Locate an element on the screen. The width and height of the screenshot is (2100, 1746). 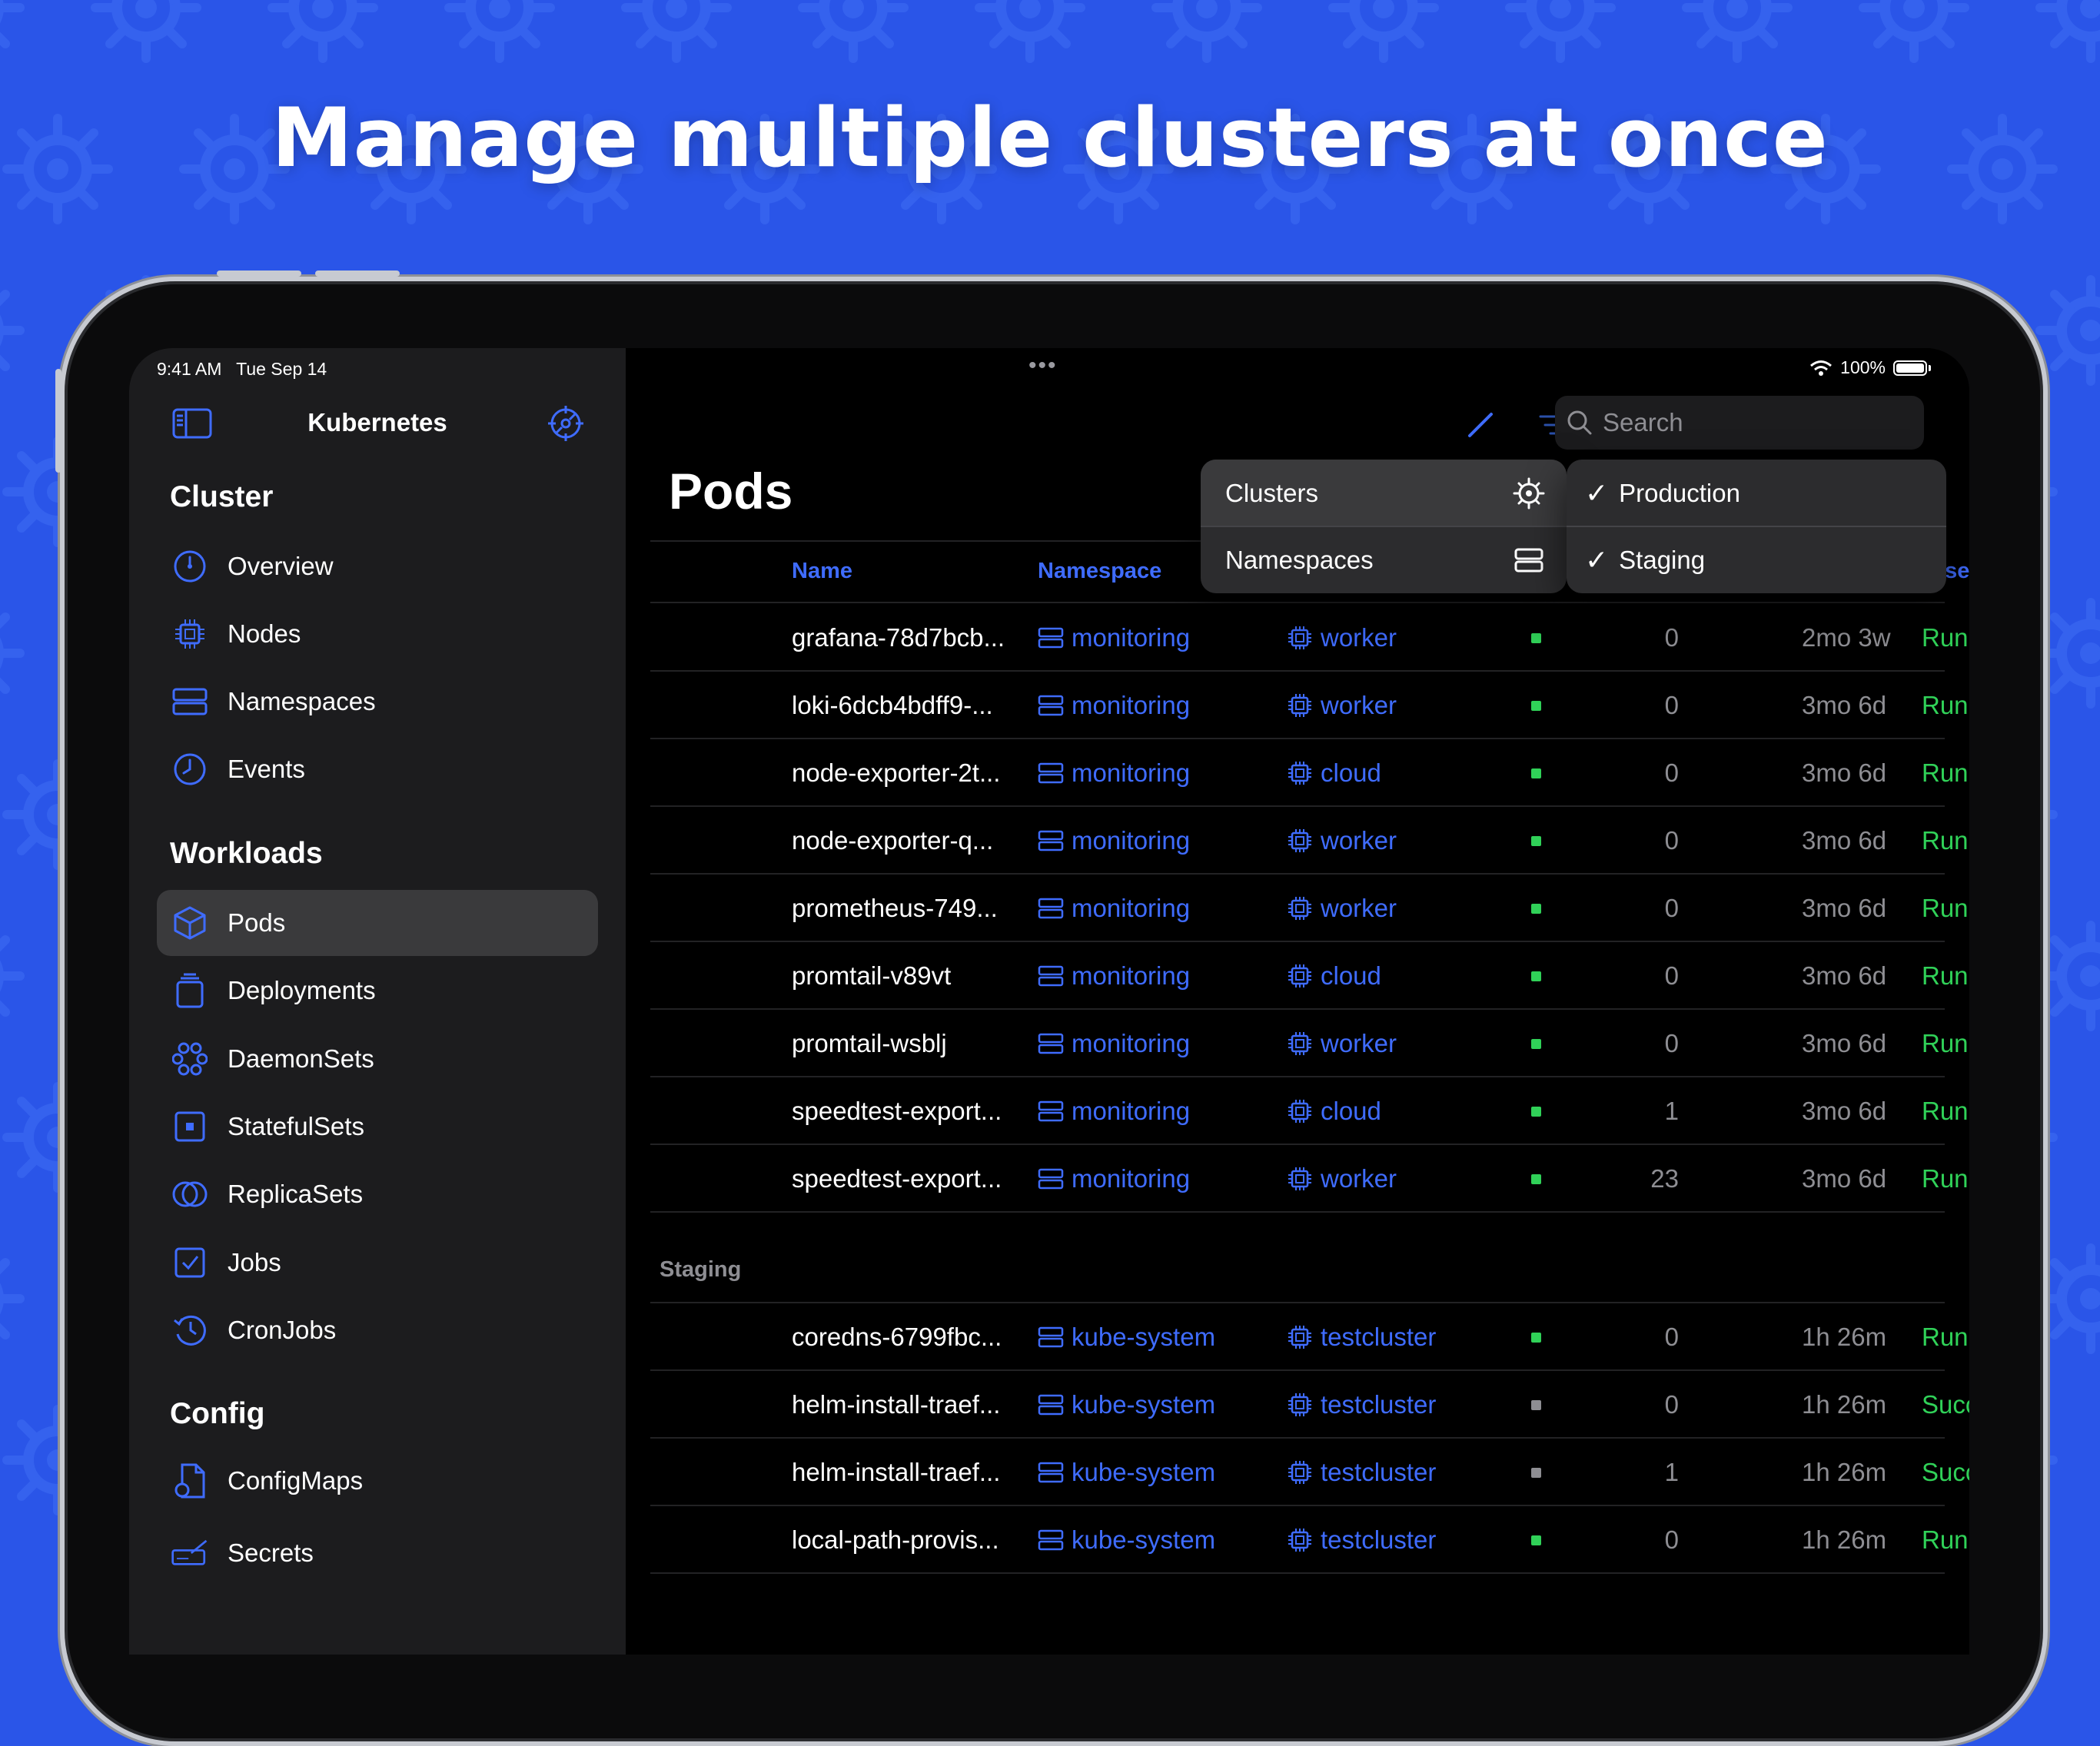
divider is located at coordinates (1297, 1212).